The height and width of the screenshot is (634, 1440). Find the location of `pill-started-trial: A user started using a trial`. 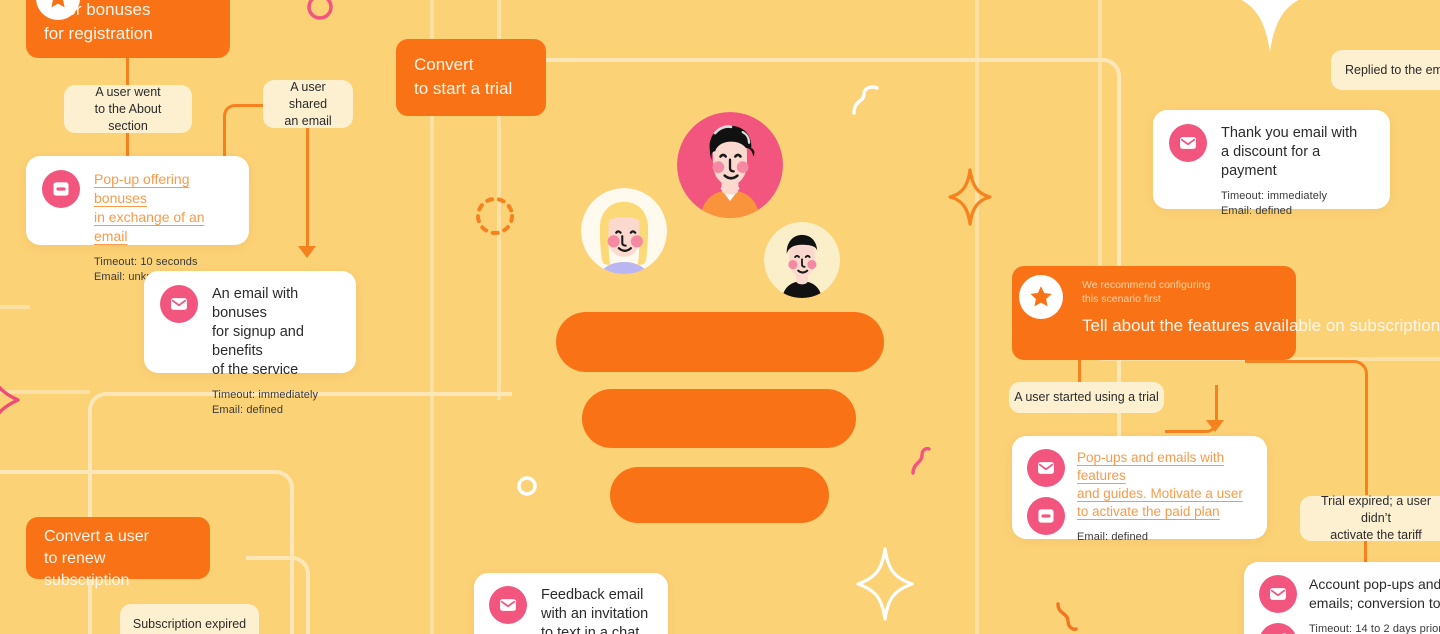

pill-started-trial: A user started using a trial is located at coordinates (1086, 397).